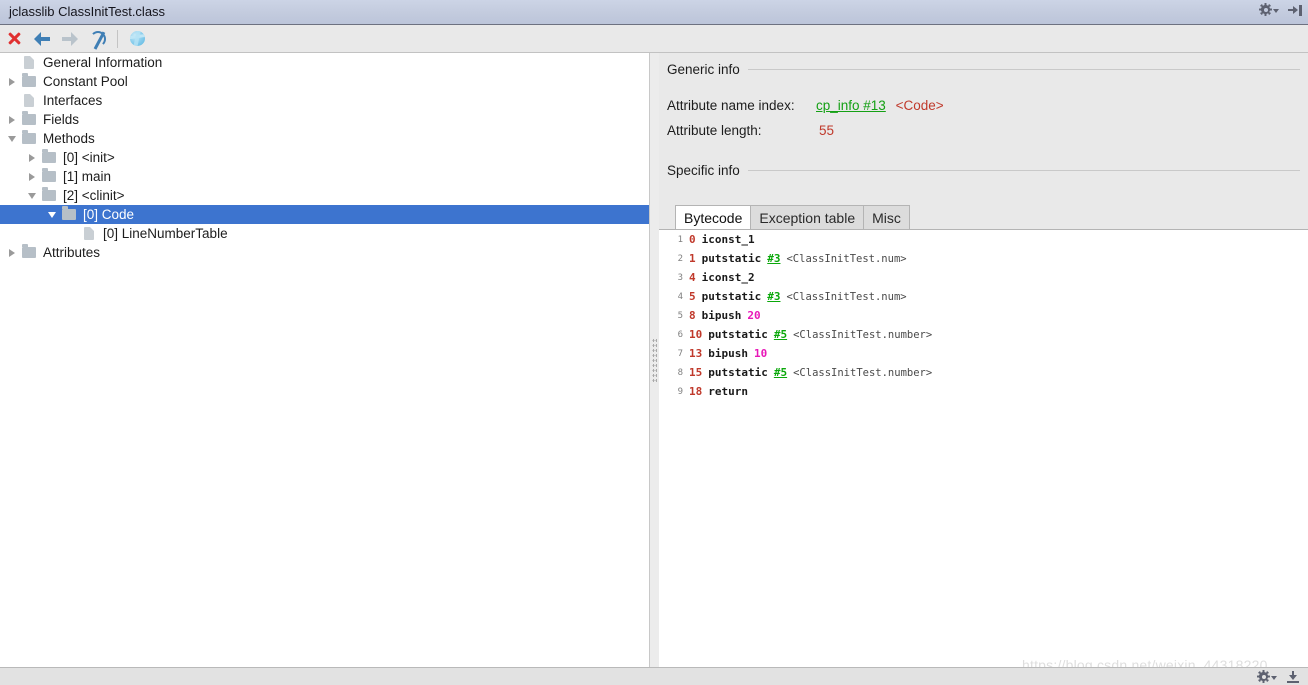  What do you see at coordinates (72, 252) in the screenshot?
I see `tree-item-label: Attributes` at bounding box center [72, 252].